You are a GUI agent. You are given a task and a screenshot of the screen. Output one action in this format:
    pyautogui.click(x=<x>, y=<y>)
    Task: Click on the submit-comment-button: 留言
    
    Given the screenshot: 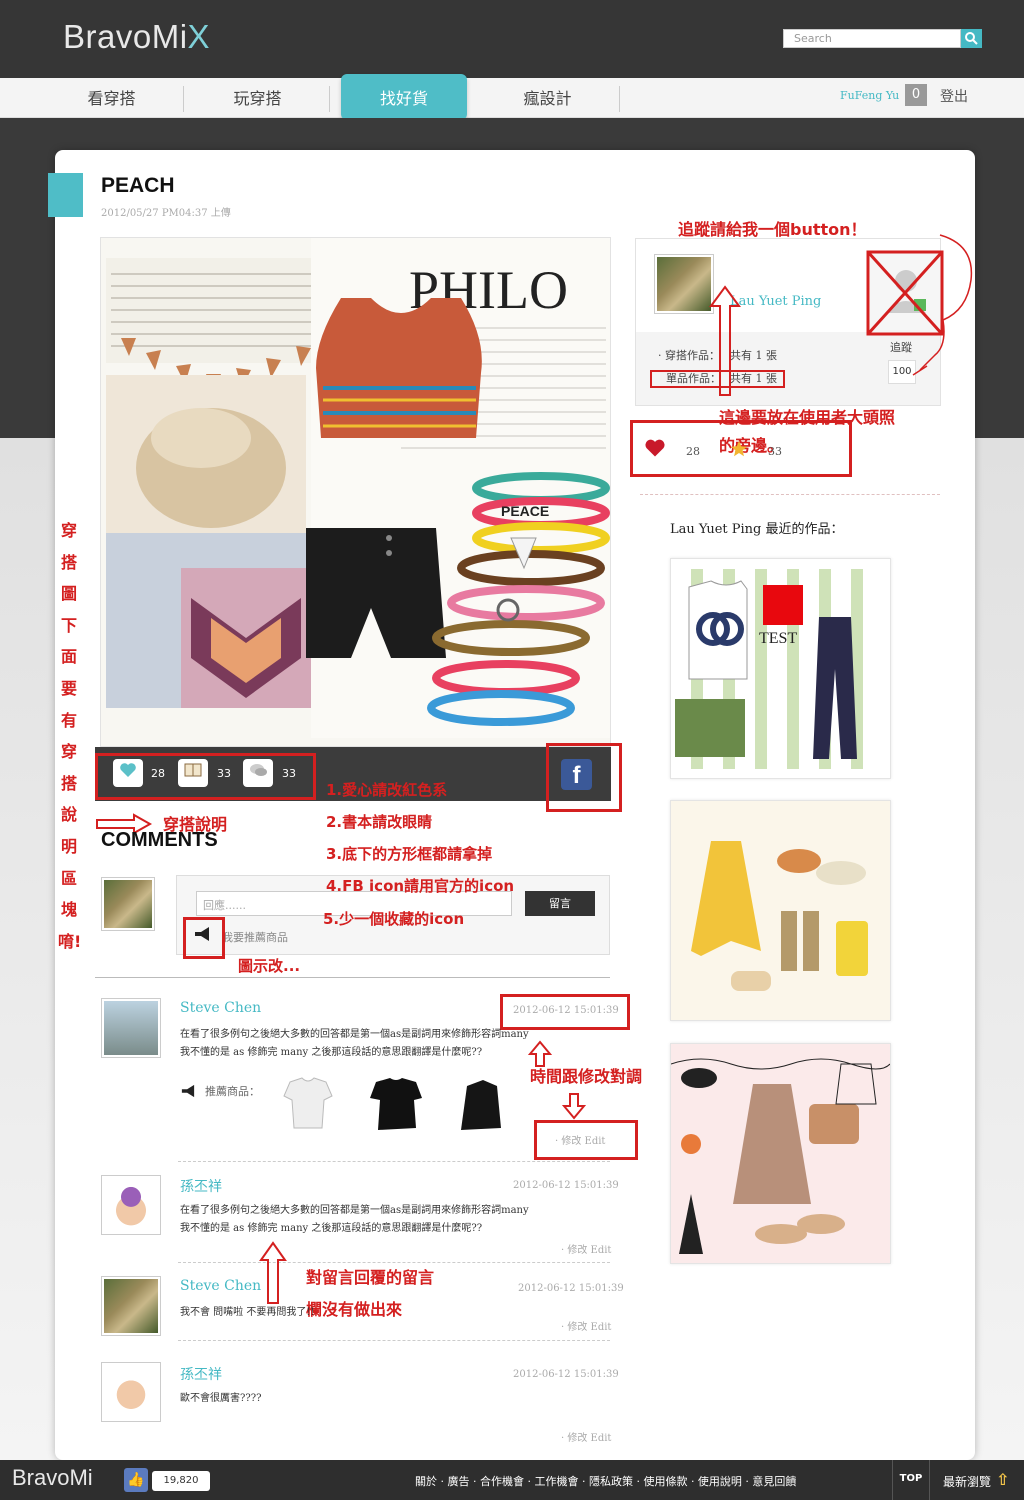 What is the action you would take?
    pyautogui.click(x=560, y=903)
    